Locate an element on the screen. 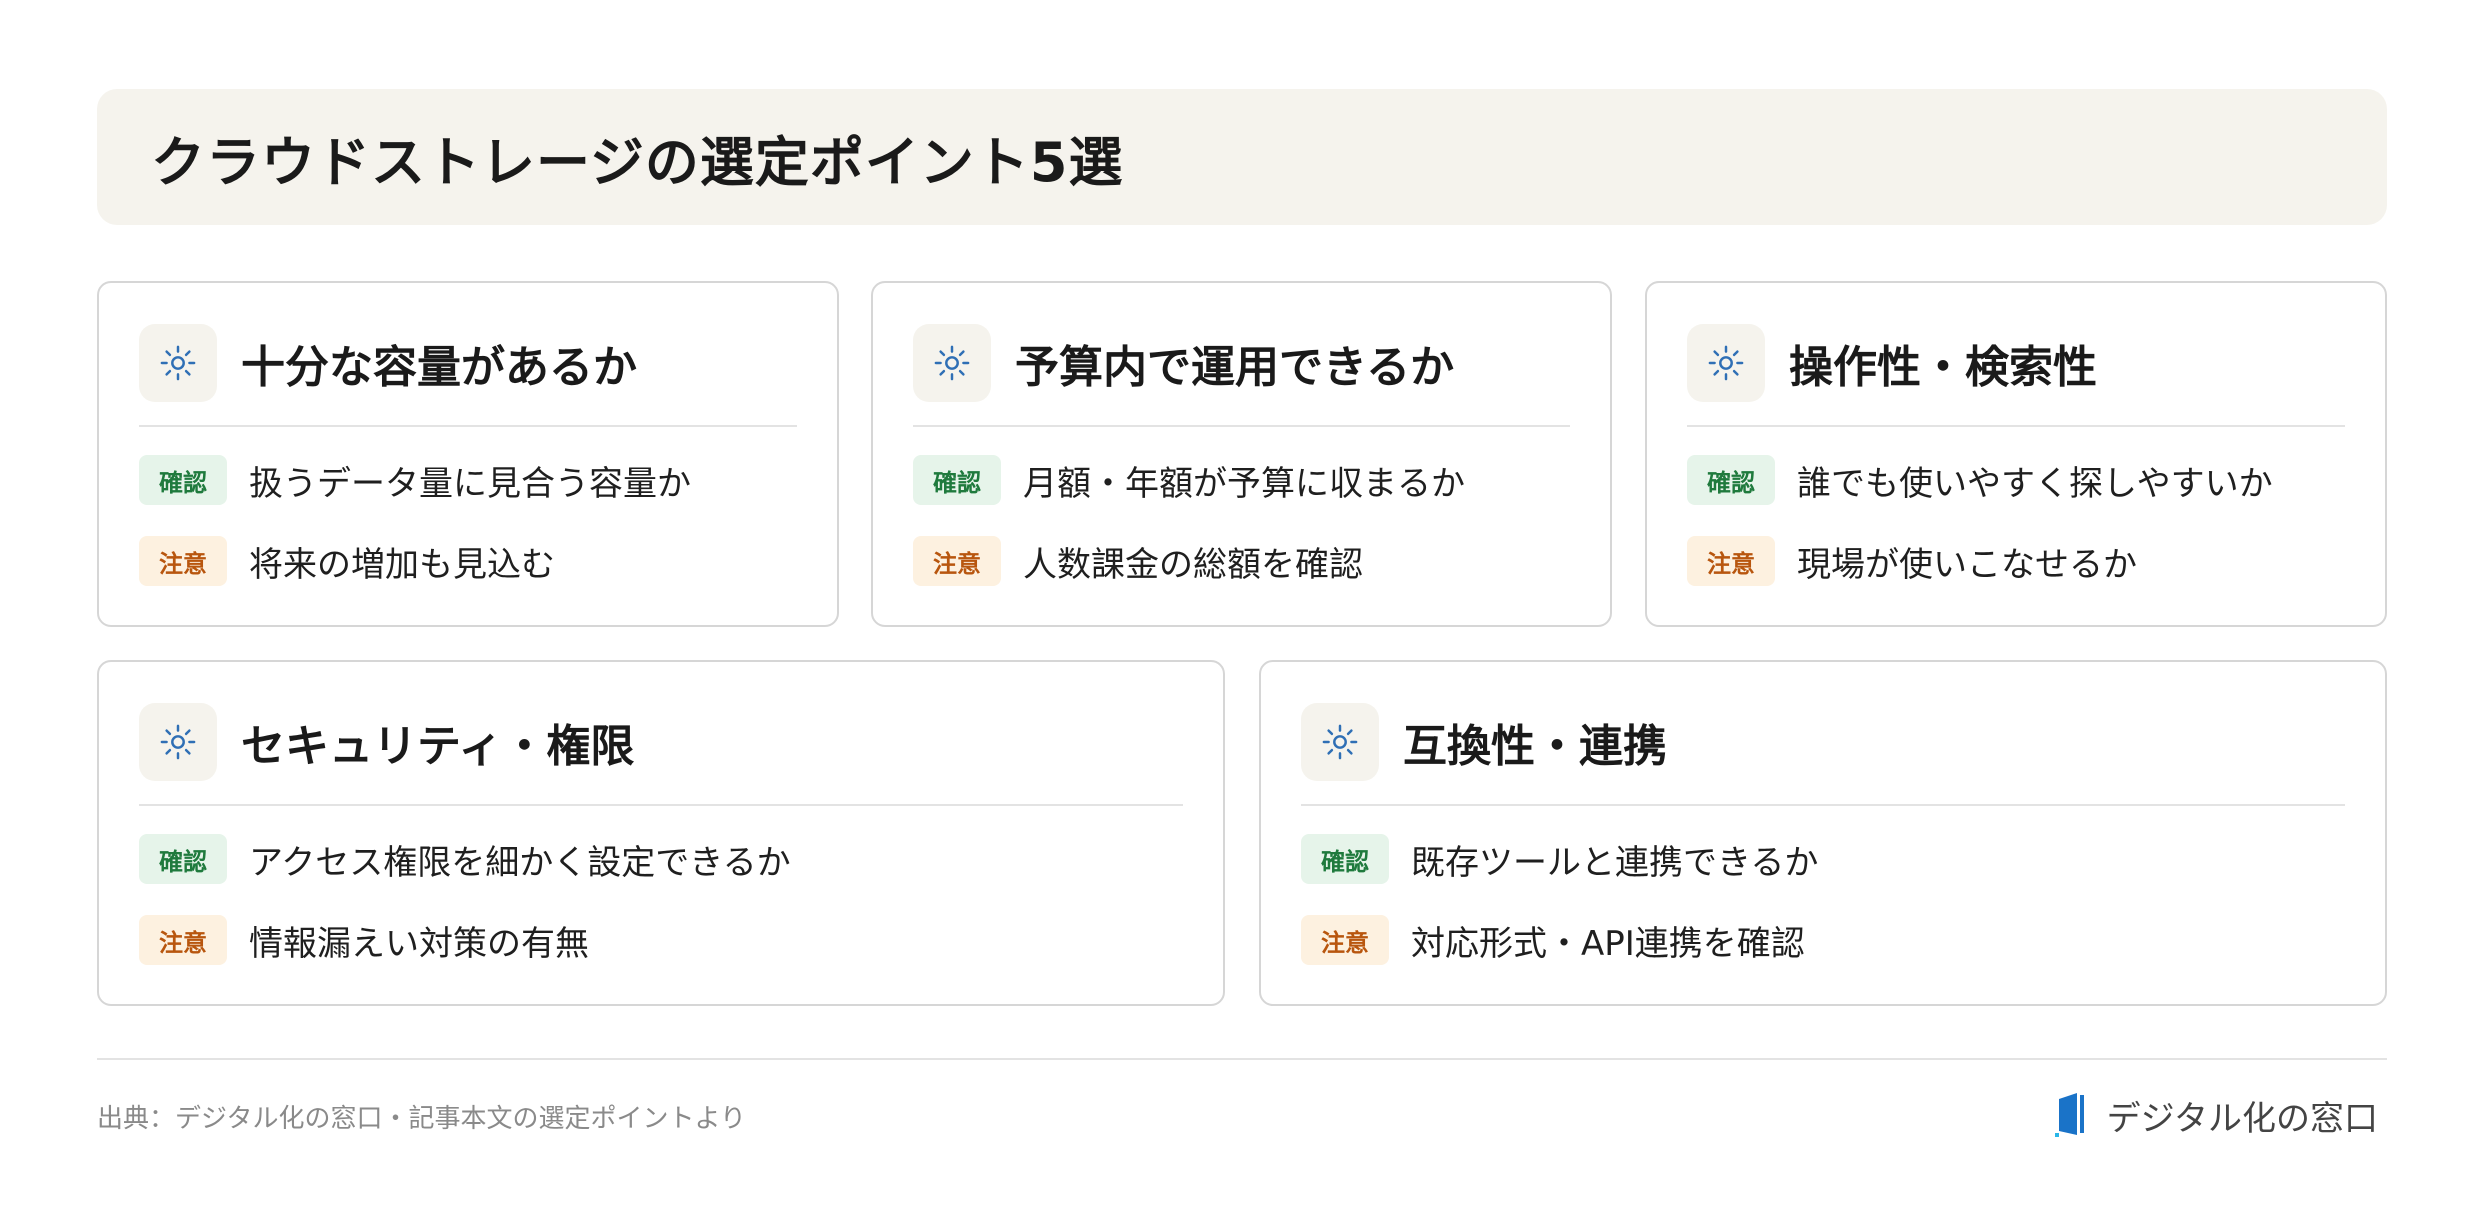  card-header: 操作性・検索性 is located at coordinates (2016, 375).